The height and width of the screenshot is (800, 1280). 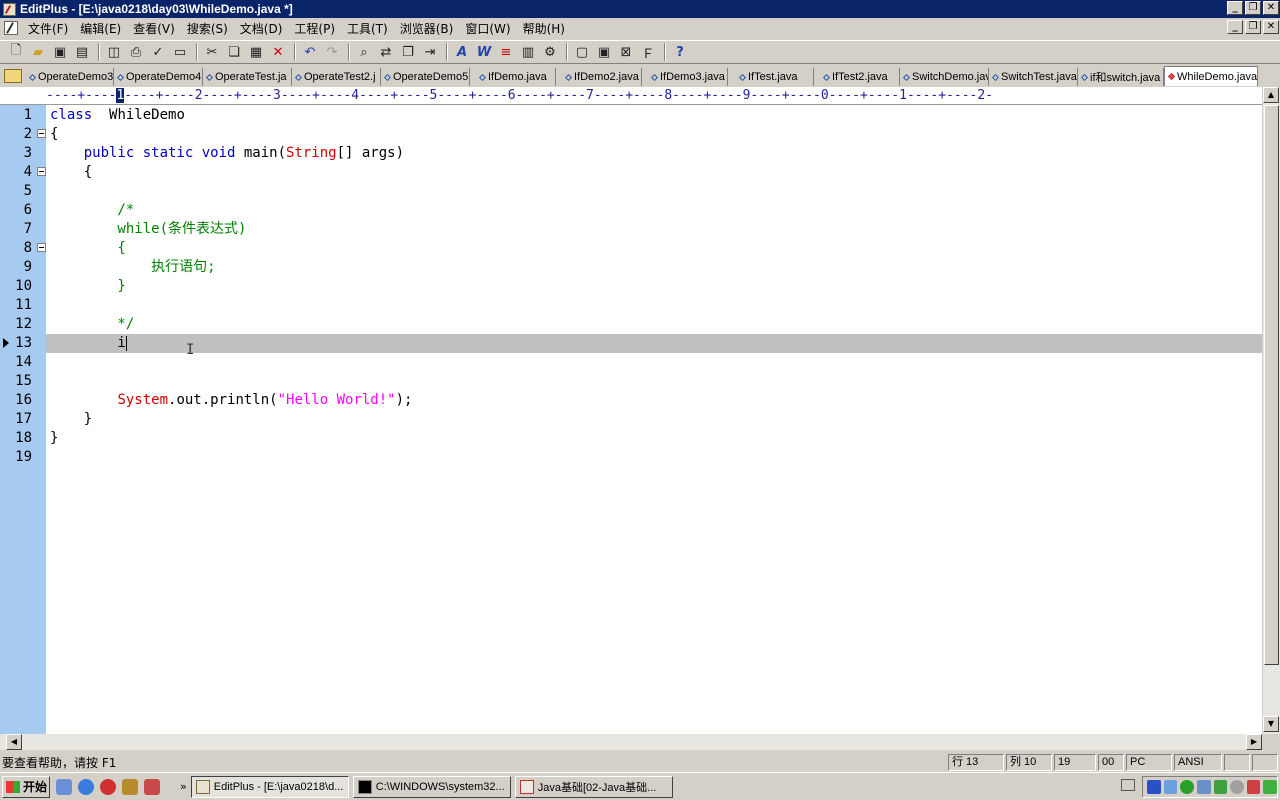 What do you see at coordinates (857, 77) in the screenshot?
I see `tab-iftest2: IfTest2.java` at bounding box center [857, 77].